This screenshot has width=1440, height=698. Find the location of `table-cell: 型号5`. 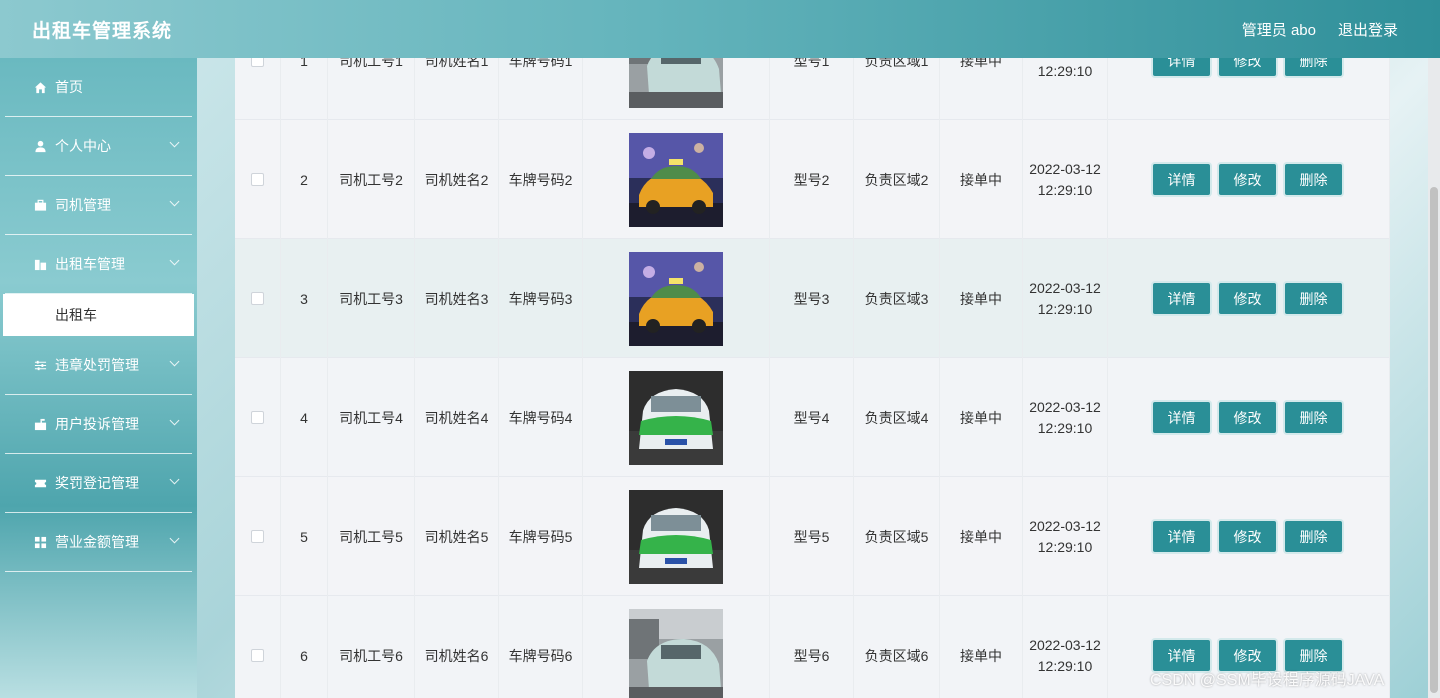

table-cell: 型号5 is located at coordinates (812, 536).